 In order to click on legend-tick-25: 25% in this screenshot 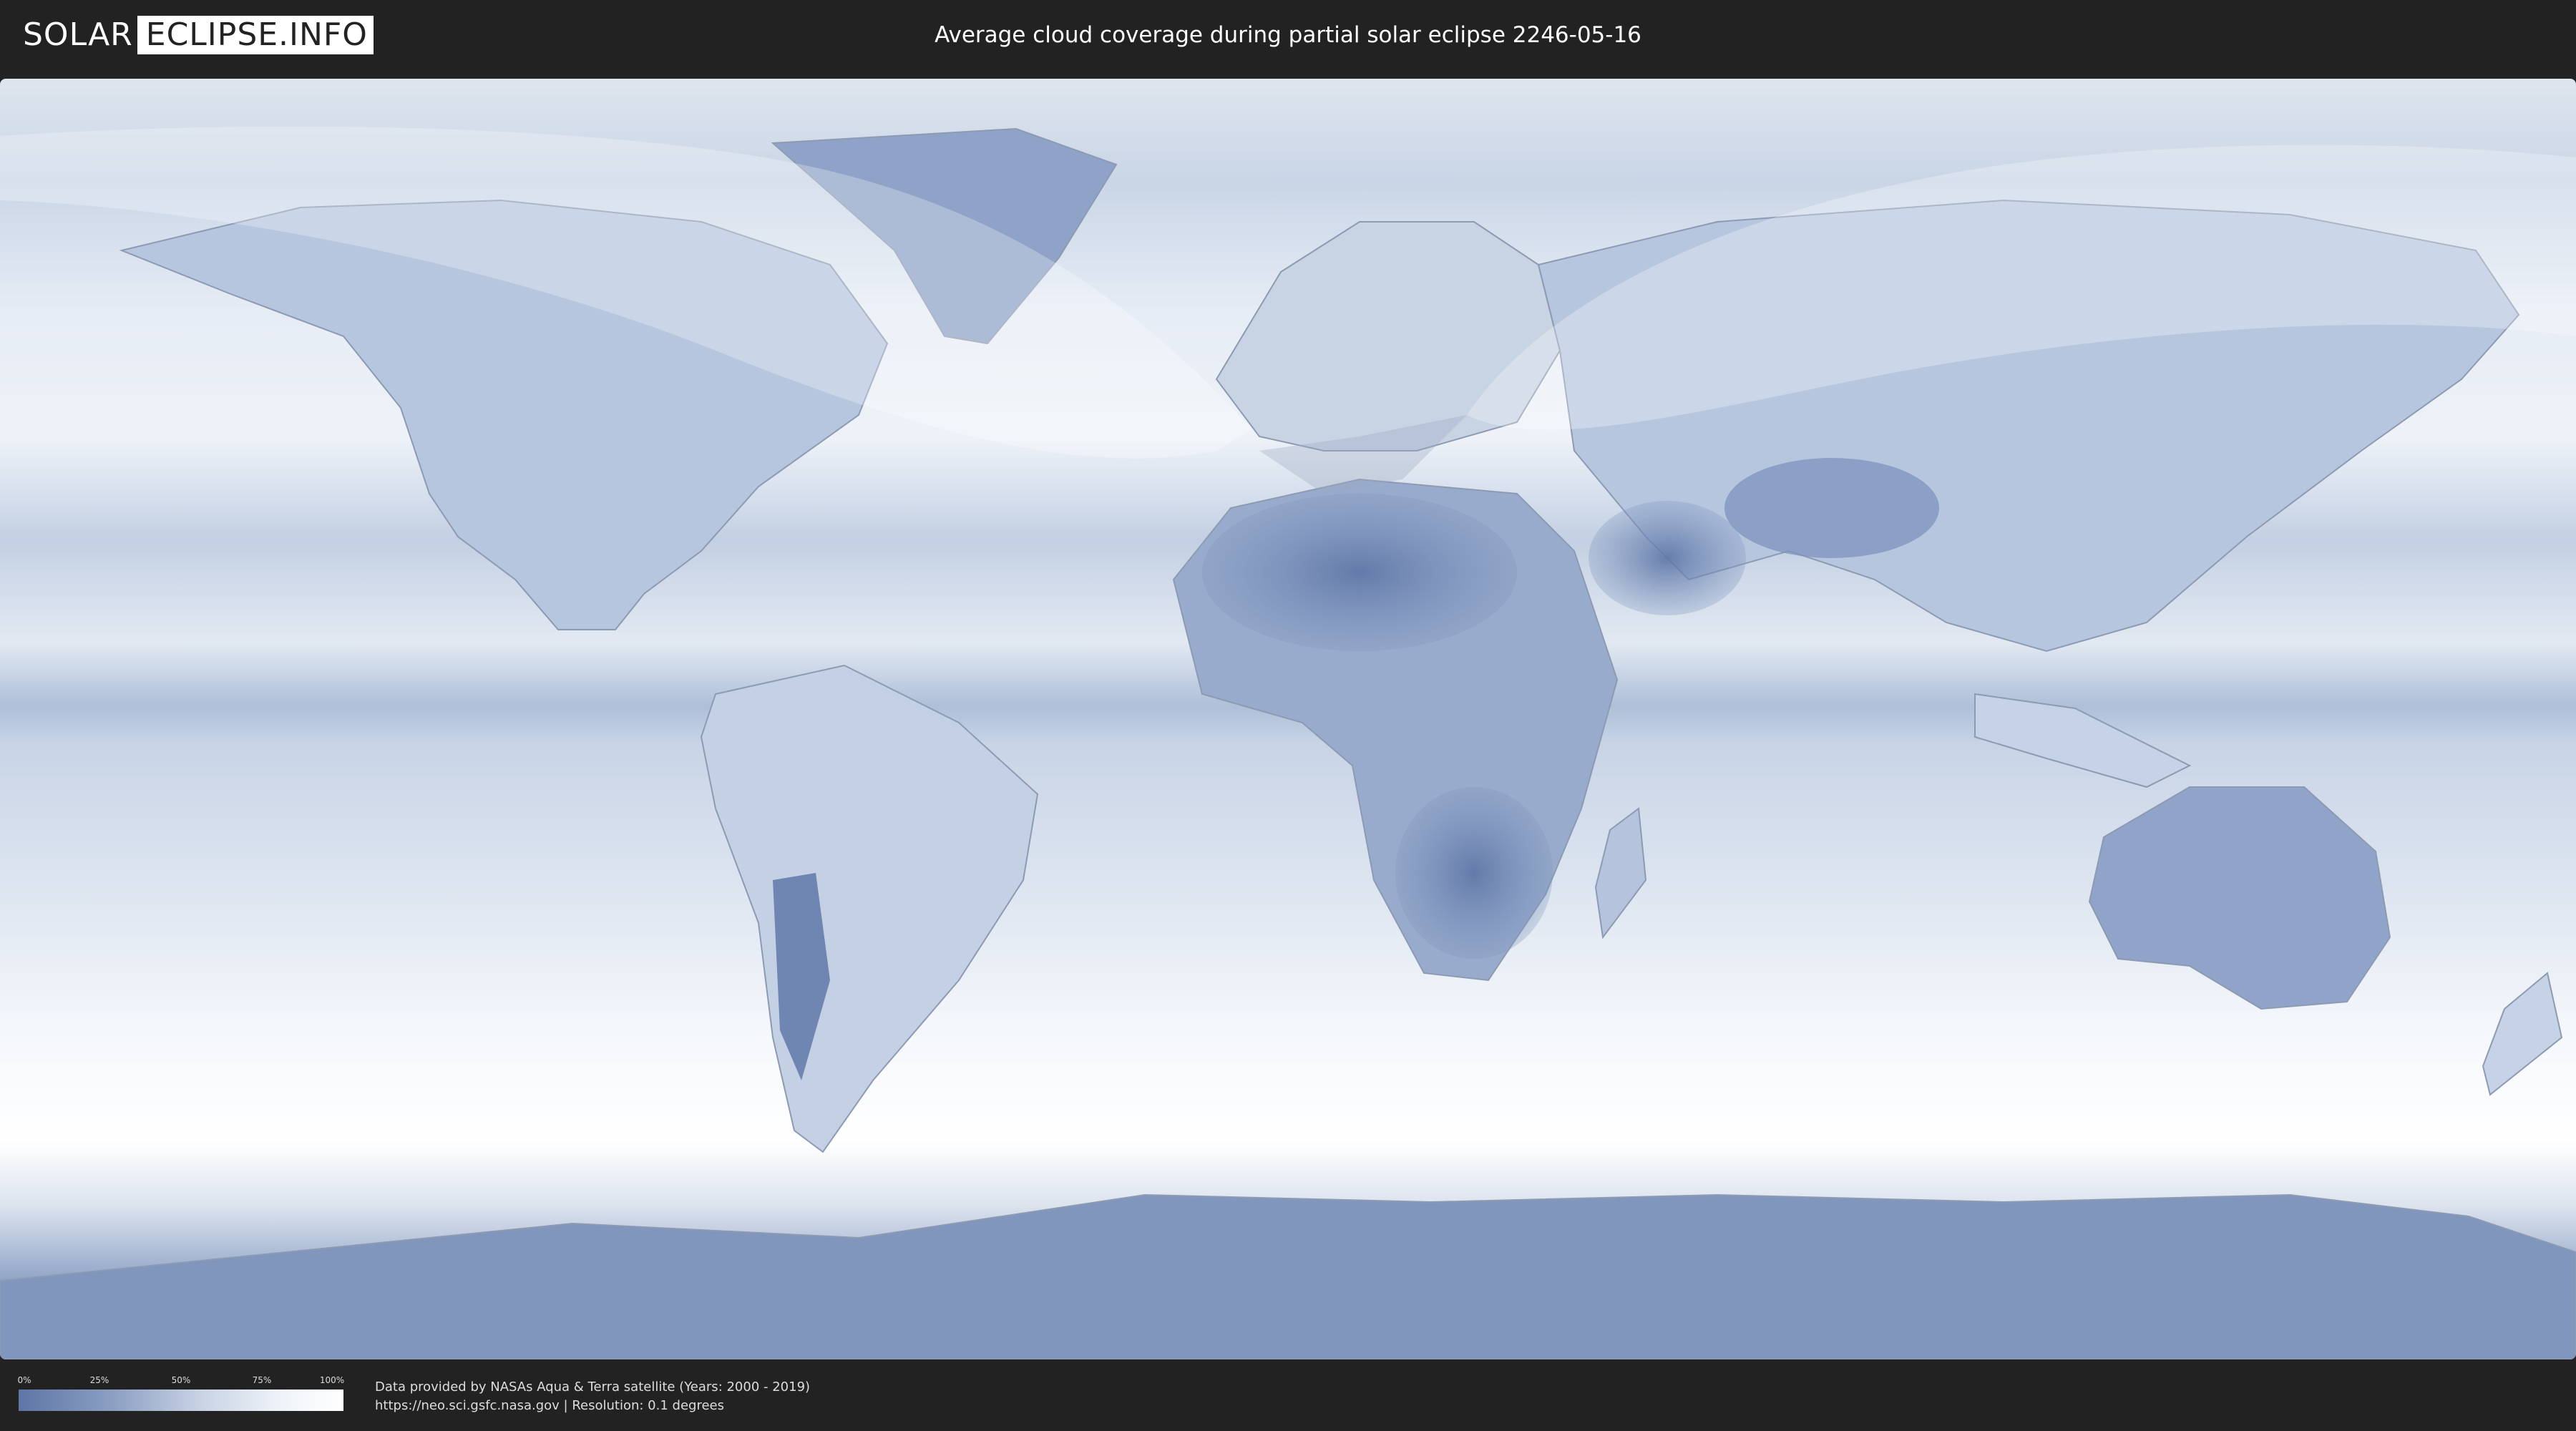, I will do `click(99, 1380)`.